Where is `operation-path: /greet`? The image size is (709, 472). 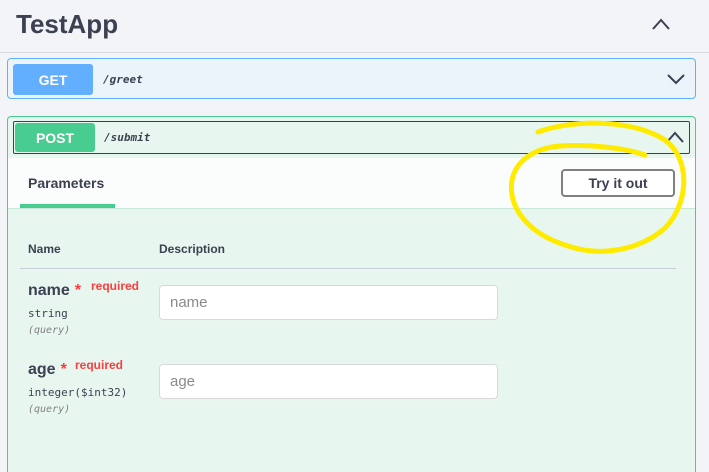
operation-path: /greet is located at coordinates (123, 79).